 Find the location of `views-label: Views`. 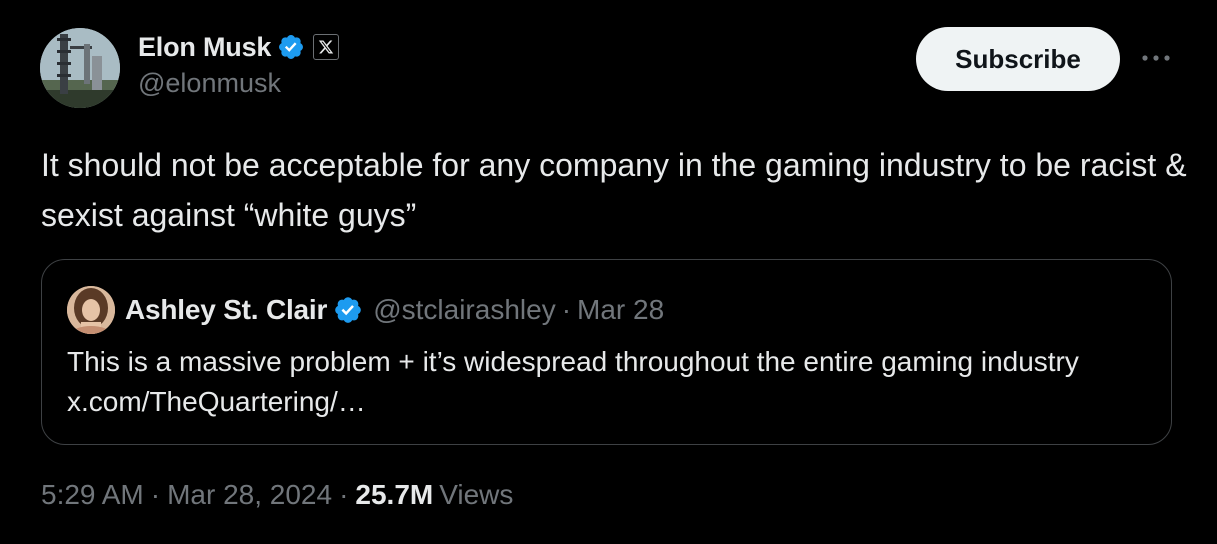

views-label: Views is located at coordinates (476, 494).